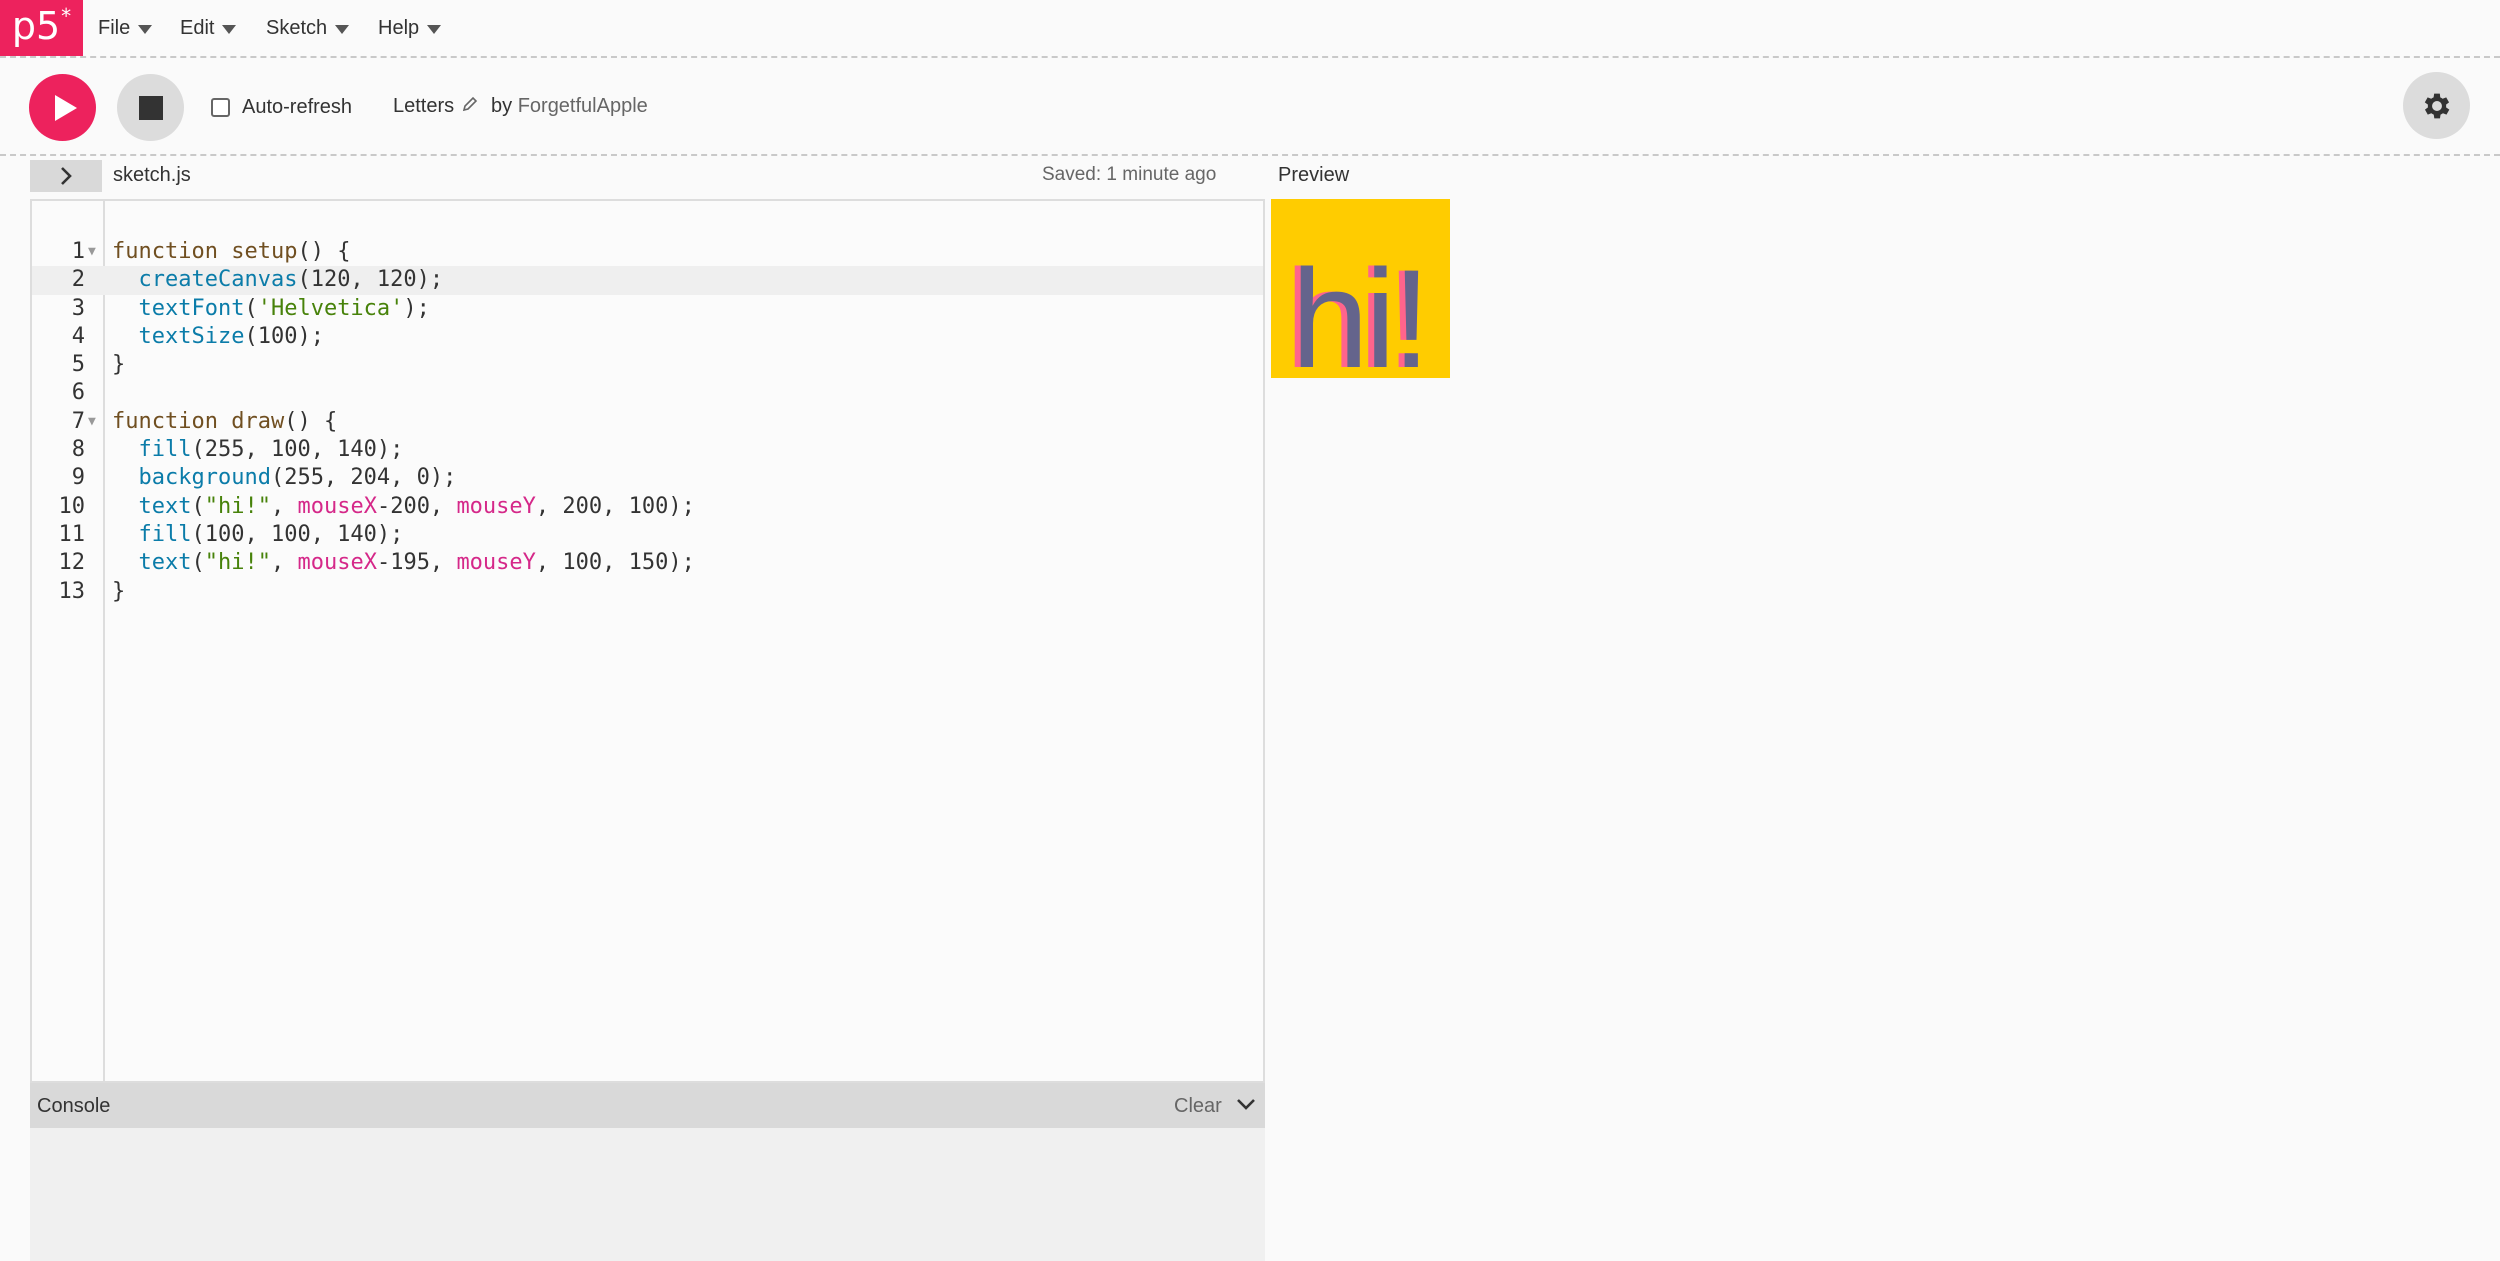  I want to click on menu-sketch: Sketch, so click(308, 28).